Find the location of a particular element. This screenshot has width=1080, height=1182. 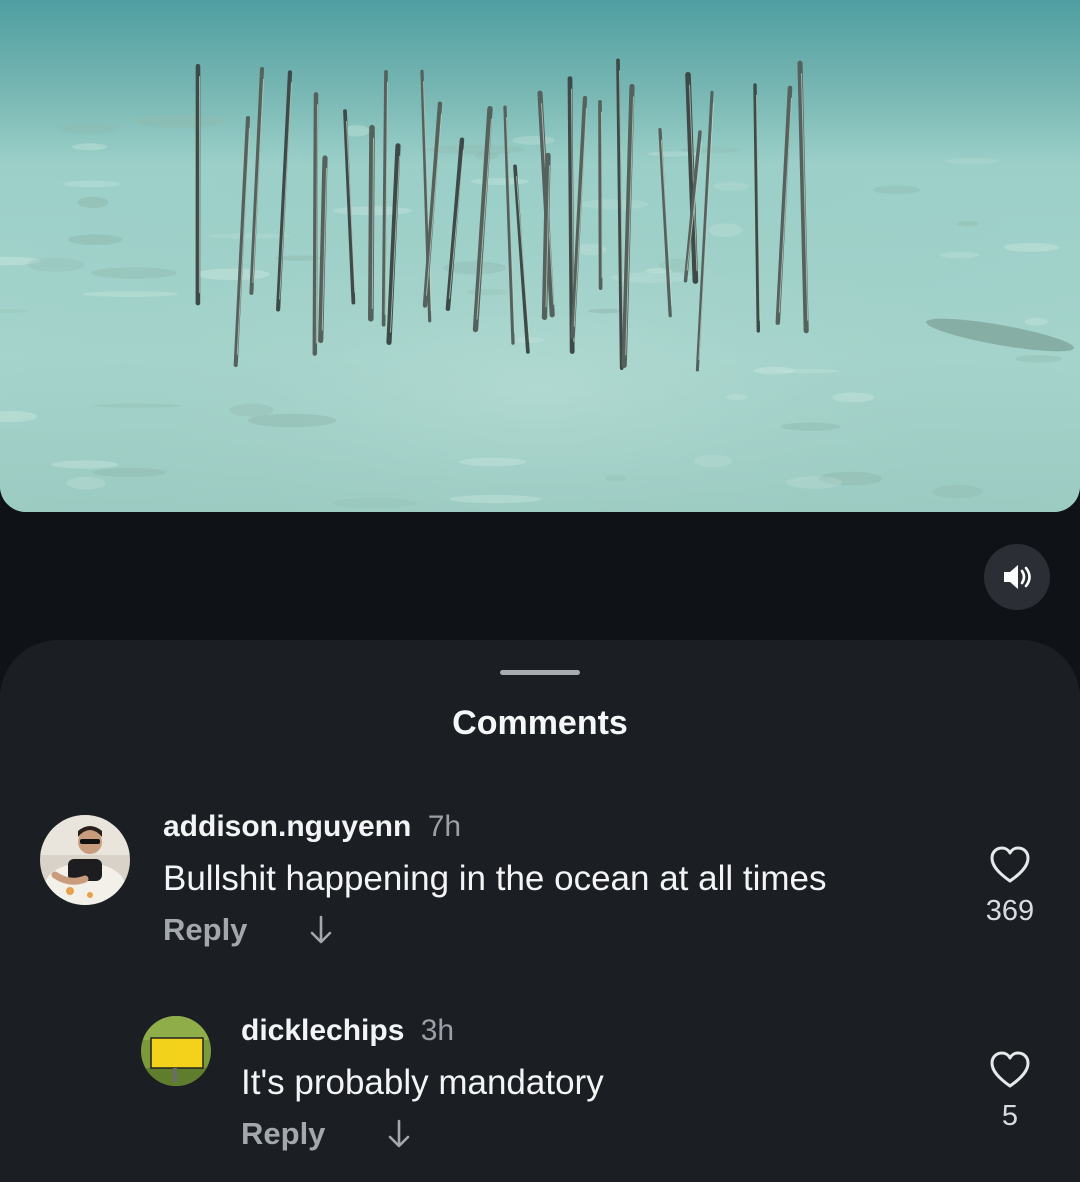

avatar-sign is located at coordinates (176, 1051).